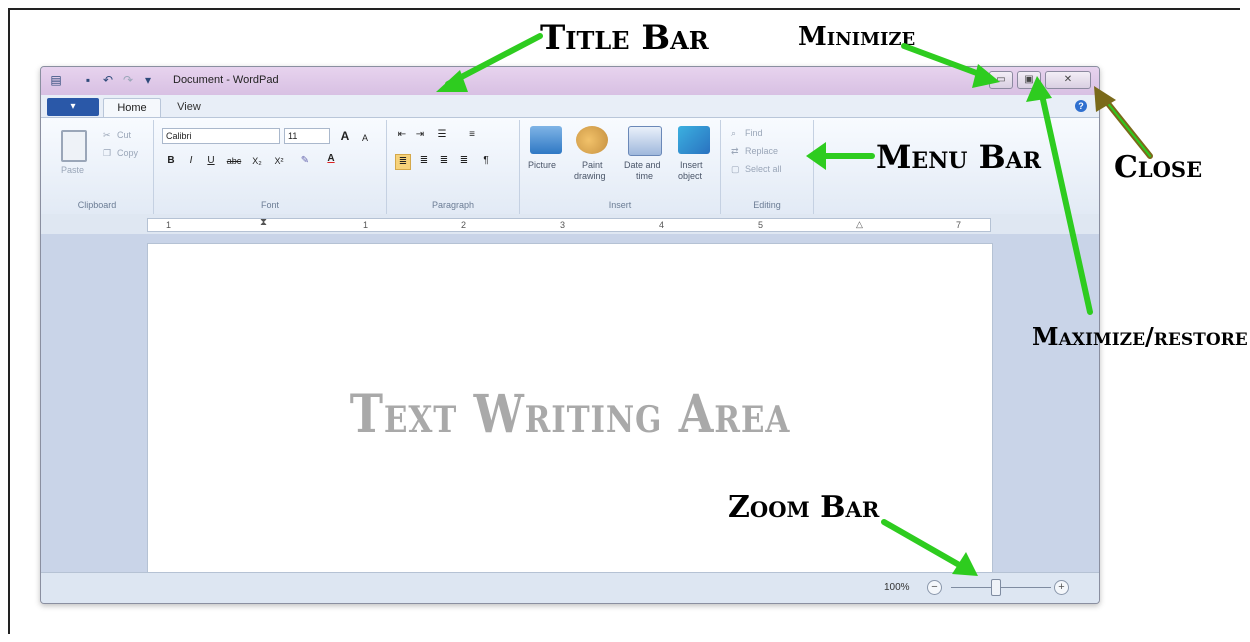 This screenshot has height=642, width=1250. What do you see at coordinates (926, 546) in the screenshot?
I see `zoom-bar-arrow-icon` at bounding box center [926, 546].